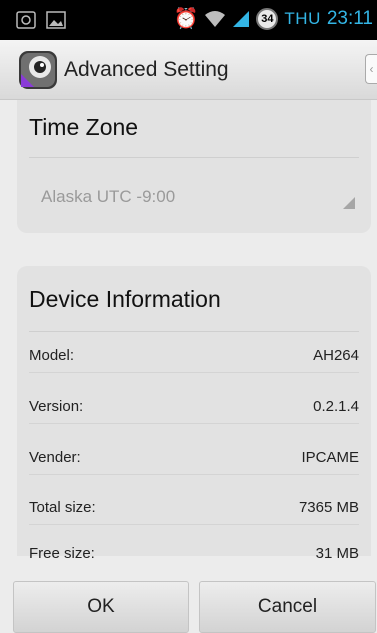 The width and height of the screenshot is (377, 633). Describe the element at coordinates (336, 355) in the screenshot. I see `row-value: AH264` at that location.